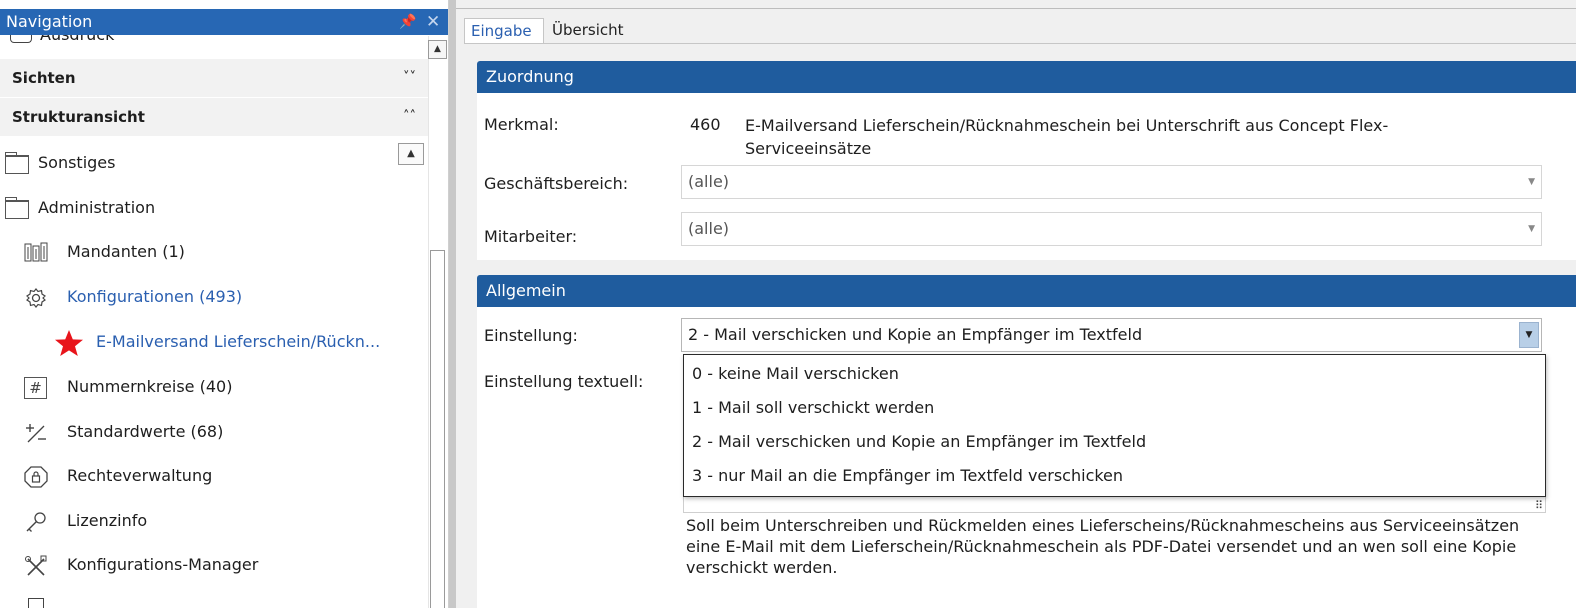  Describe the element at coordinates (150, 386) in the screenshot. I see `tree-item-nummernkreise-label: Nummernkreise (40)` at that location.